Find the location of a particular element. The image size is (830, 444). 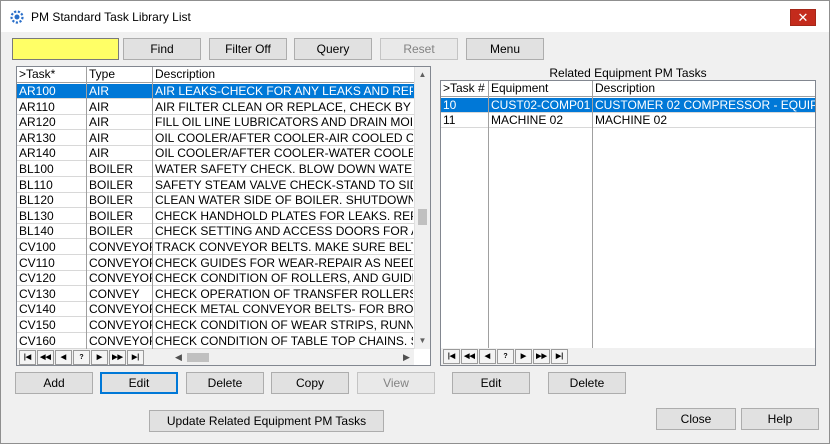

task-grid-vertical-scrollbar: ▲ ▼ is located at coordinates (422, 208).